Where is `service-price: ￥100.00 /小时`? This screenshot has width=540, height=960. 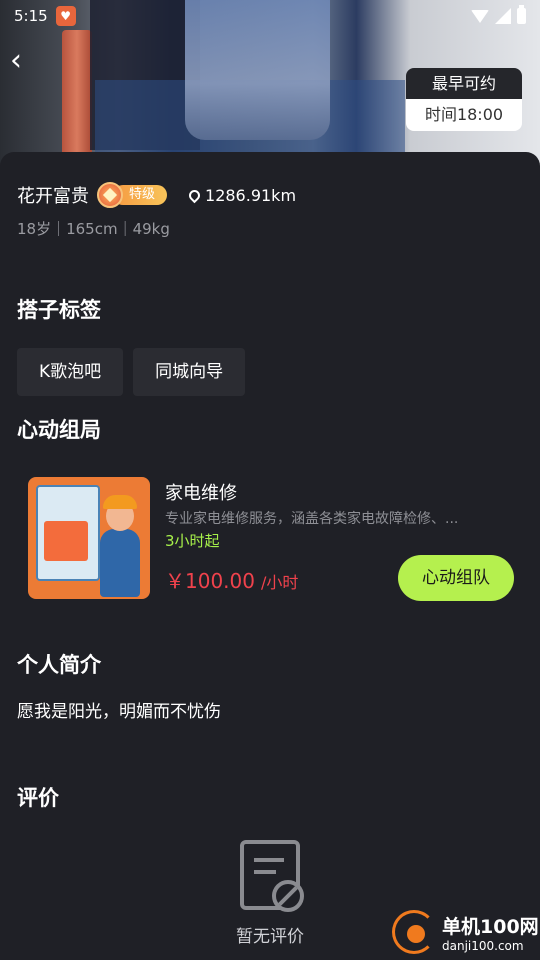
service-price: ￥100.00 /小时 is located at coordinates (231, 579).